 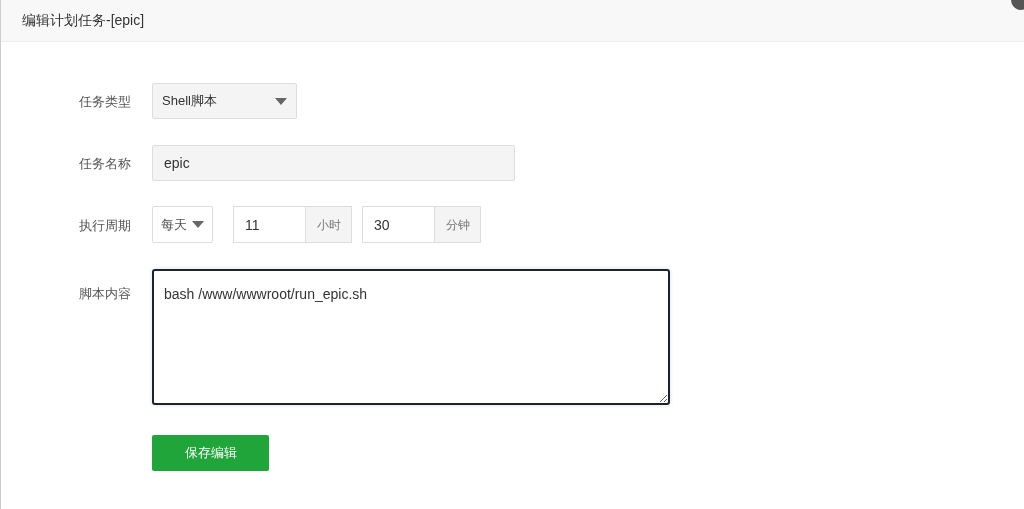 I want to click on field-label: 脚本内容, so click(x=105, y=293).